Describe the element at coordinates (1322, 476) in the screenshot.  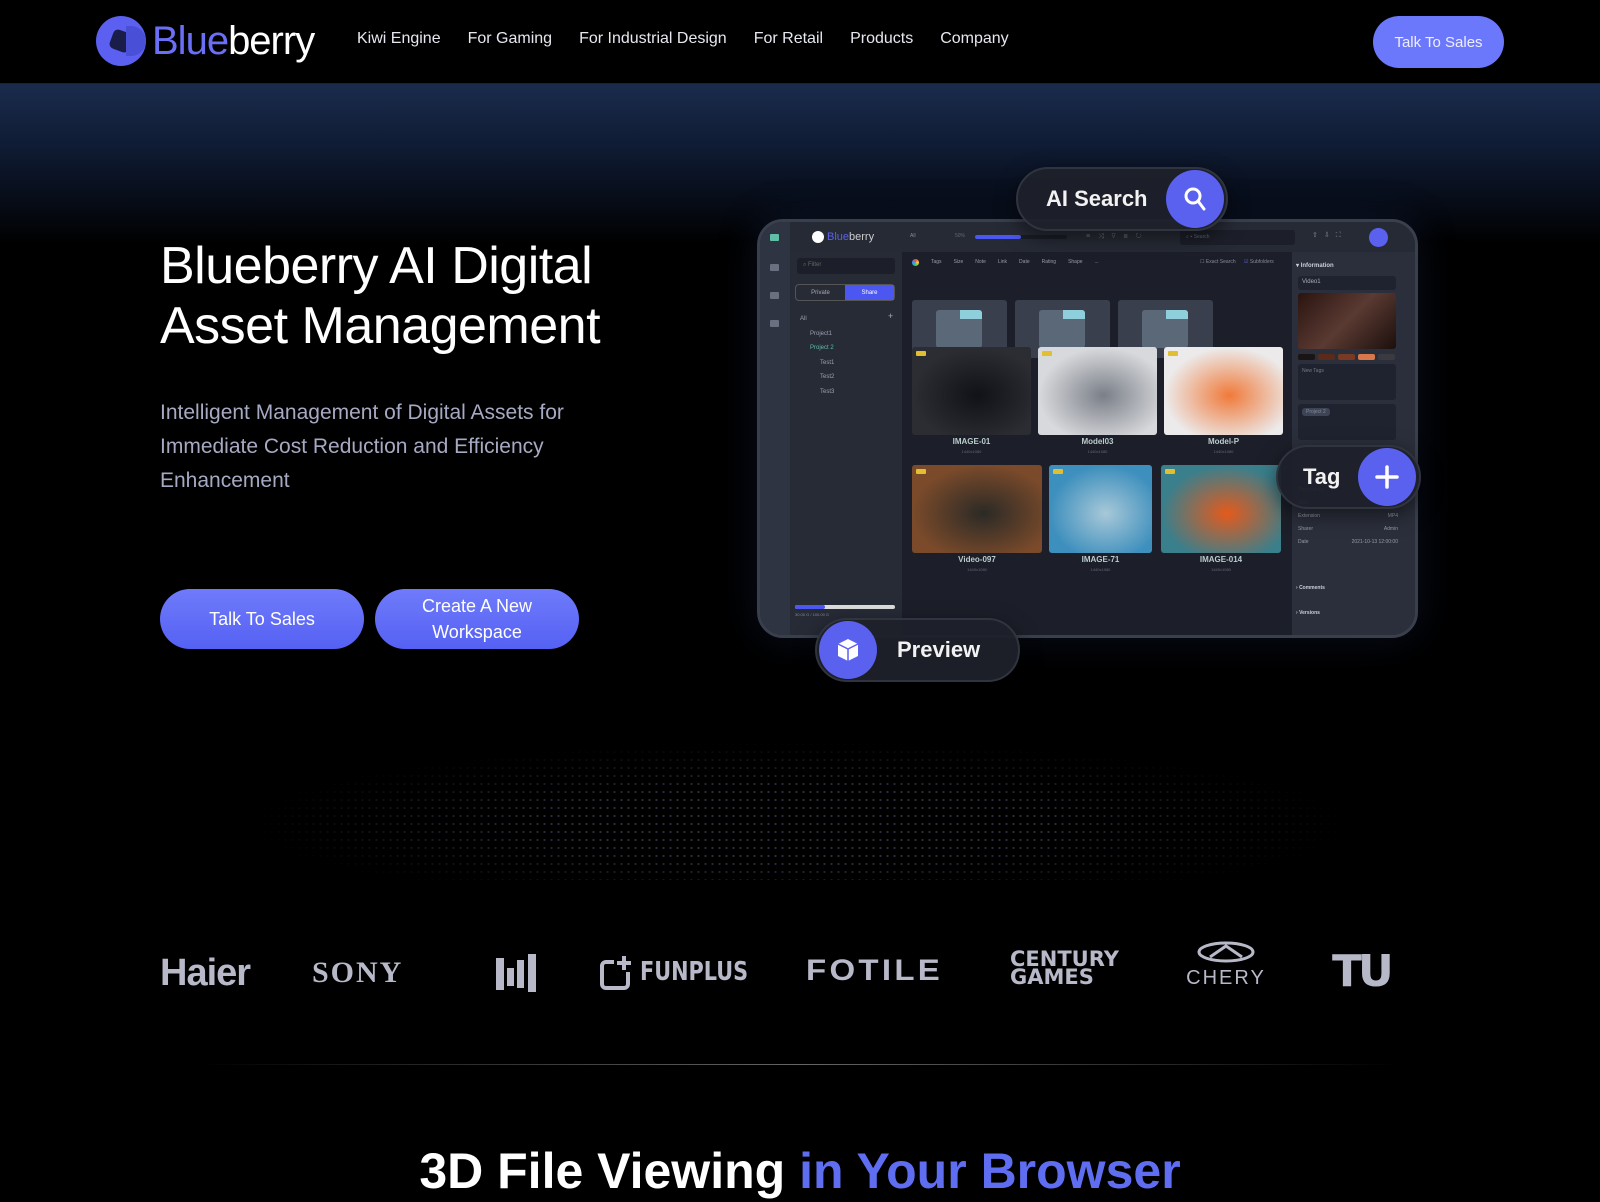
I see `tag-label: Tag` at that location.